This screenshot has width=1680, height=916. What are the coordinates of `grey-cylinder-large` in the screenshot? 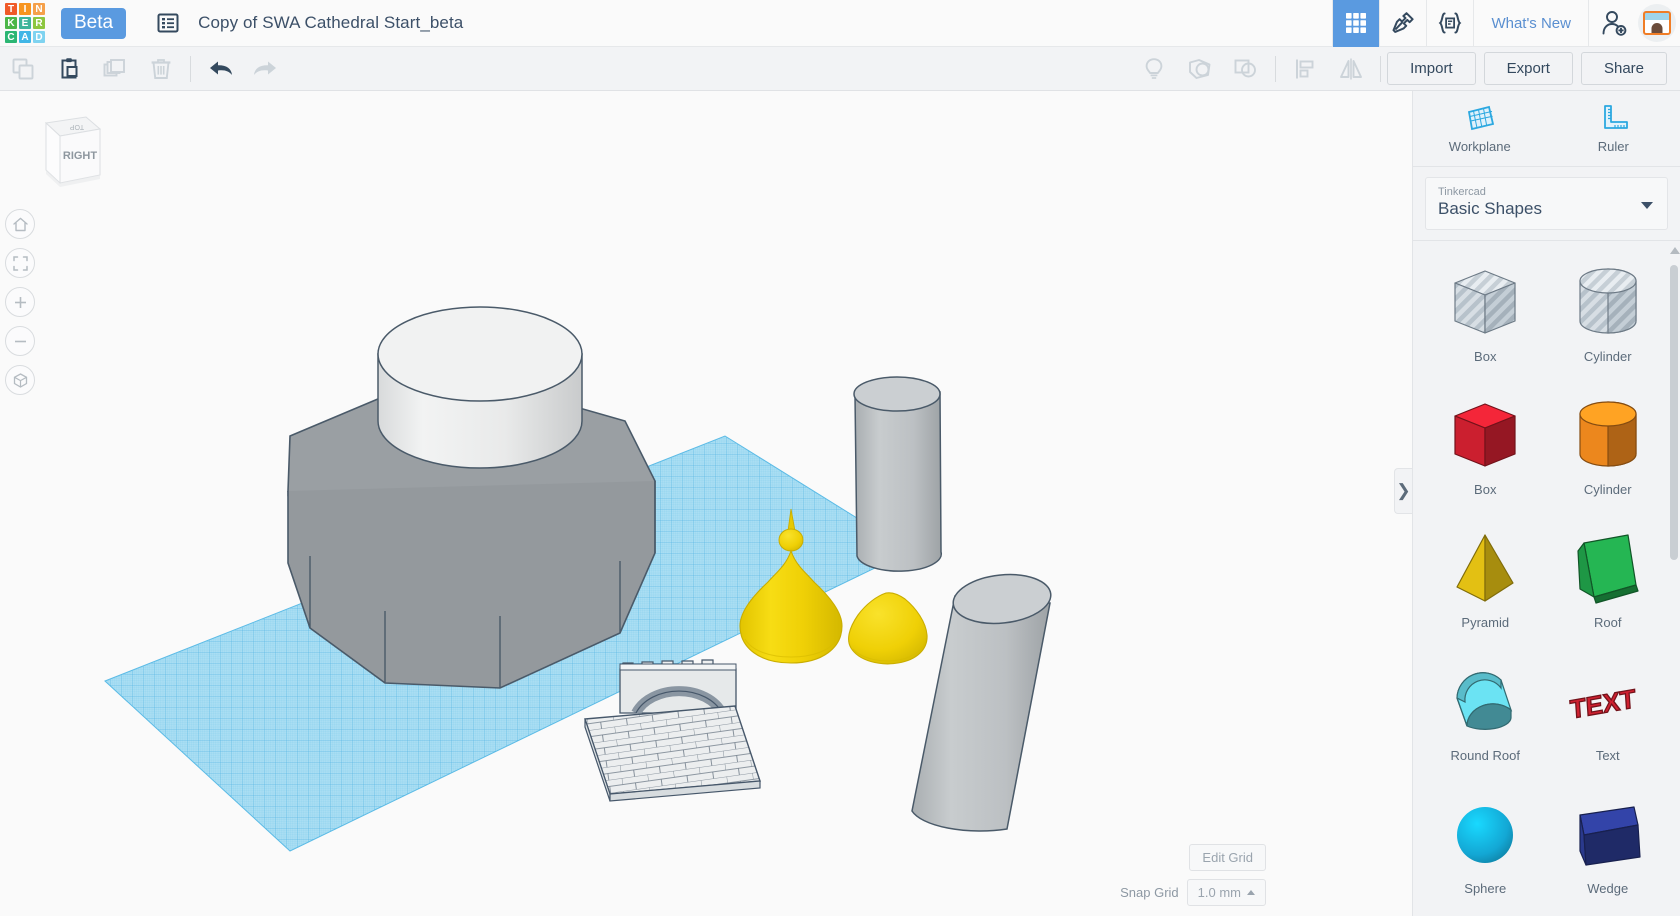 It's located at (982, 701).